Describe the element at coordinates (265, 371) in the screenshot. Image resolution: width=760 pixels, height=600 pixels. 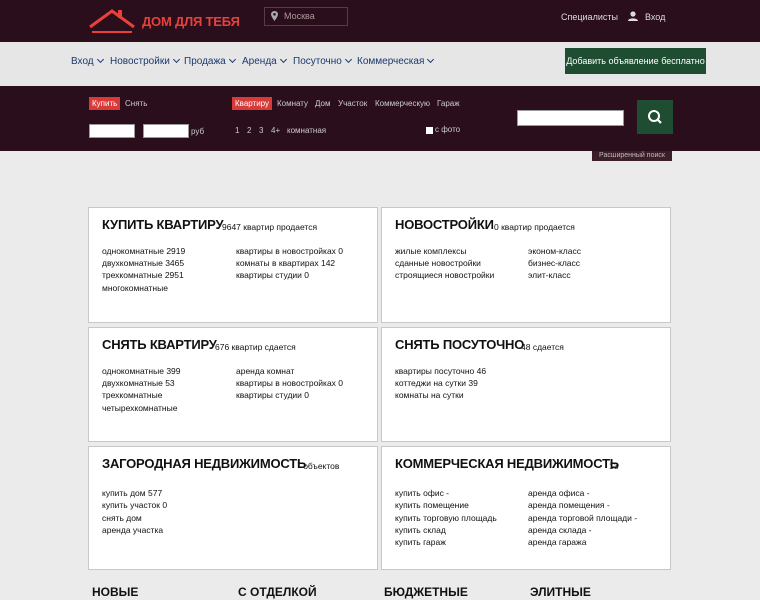
I see `card-link: аренда комнат` at that location.